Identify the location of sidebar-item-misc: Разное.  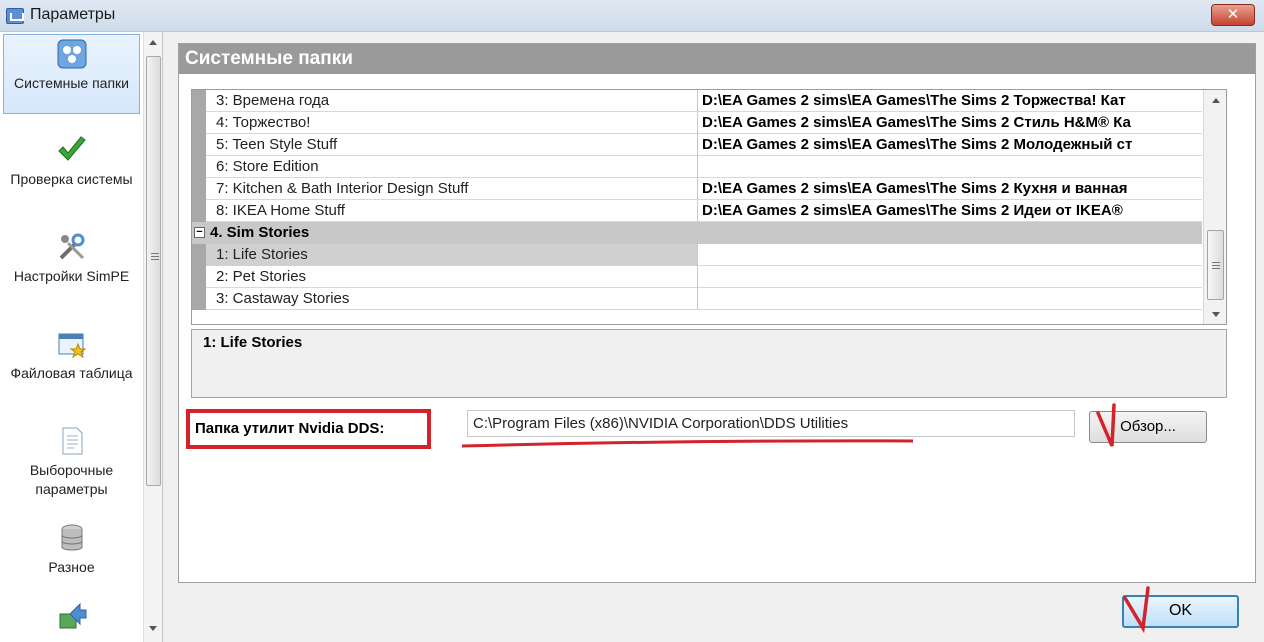
(71, 559).